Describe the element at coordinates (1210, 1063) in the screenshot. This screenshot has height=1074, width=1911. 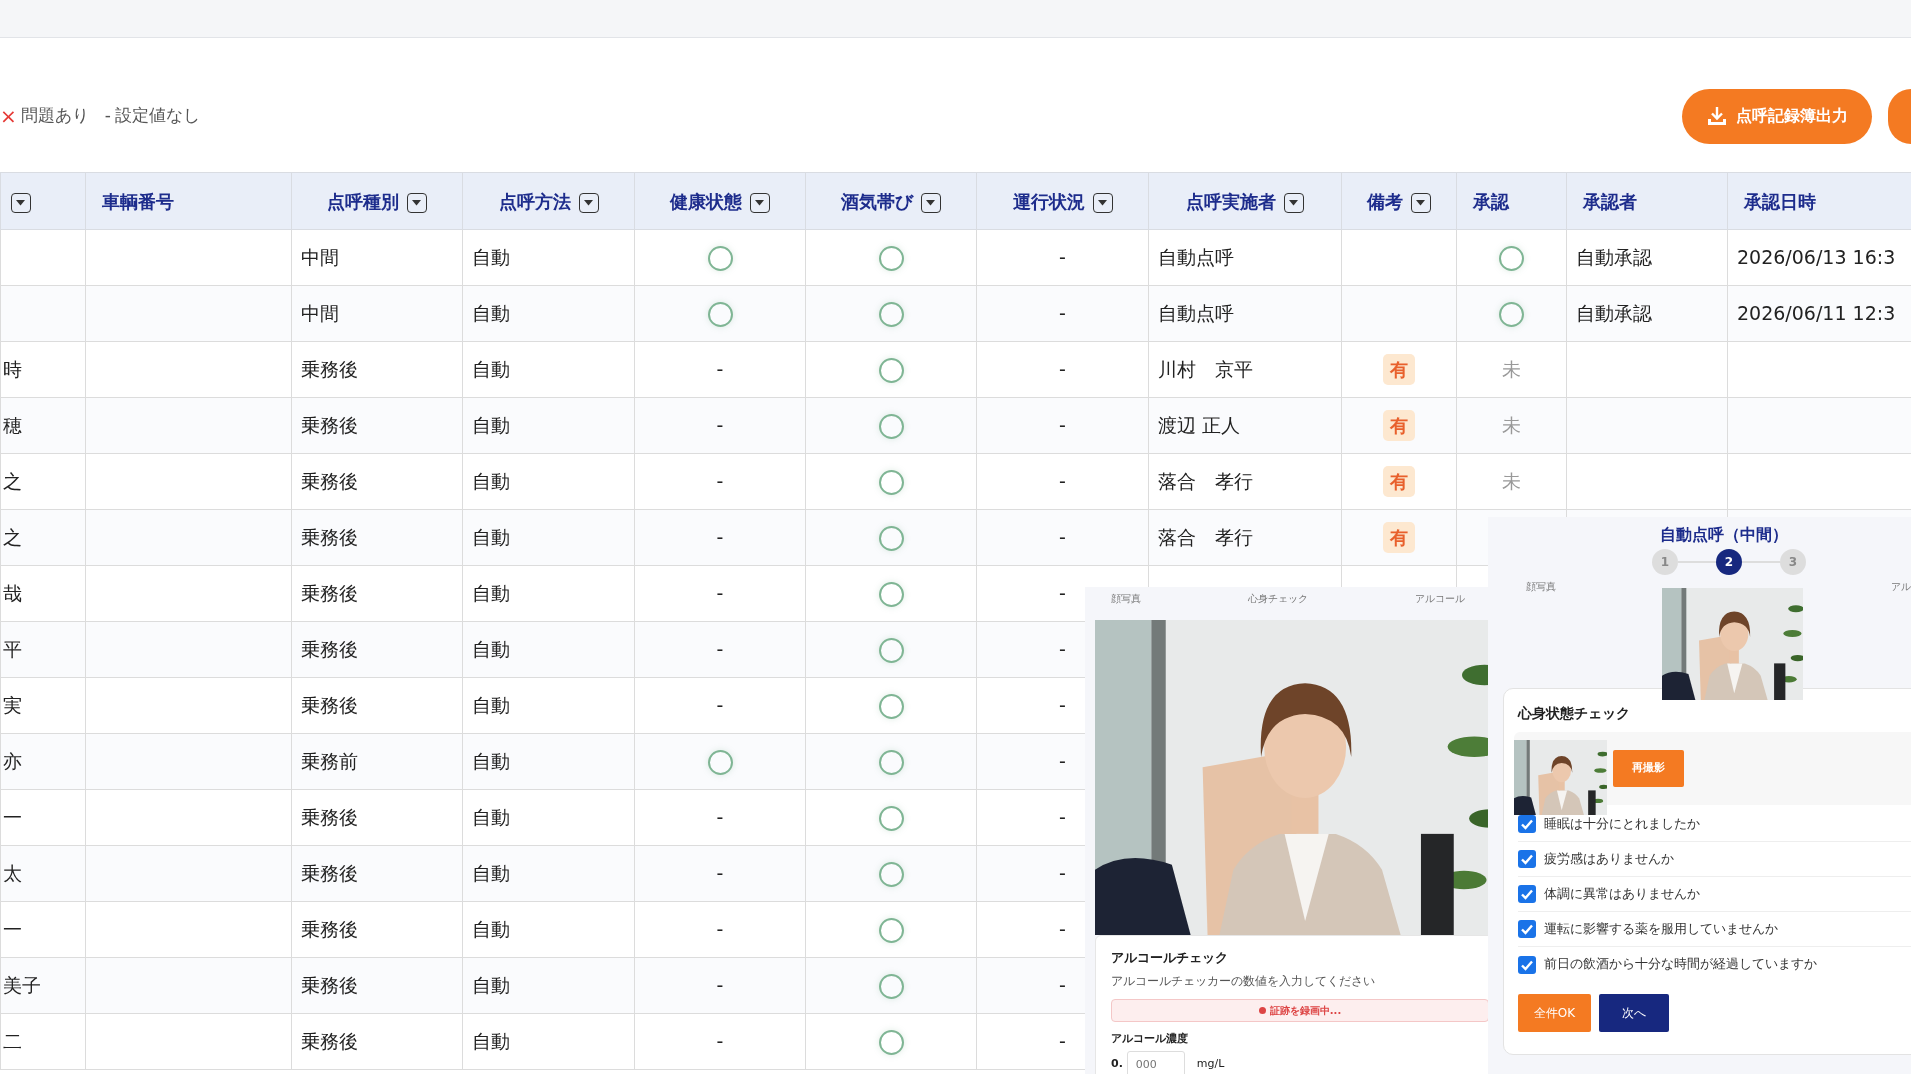
I see `unit-label: mg/L` at that location.